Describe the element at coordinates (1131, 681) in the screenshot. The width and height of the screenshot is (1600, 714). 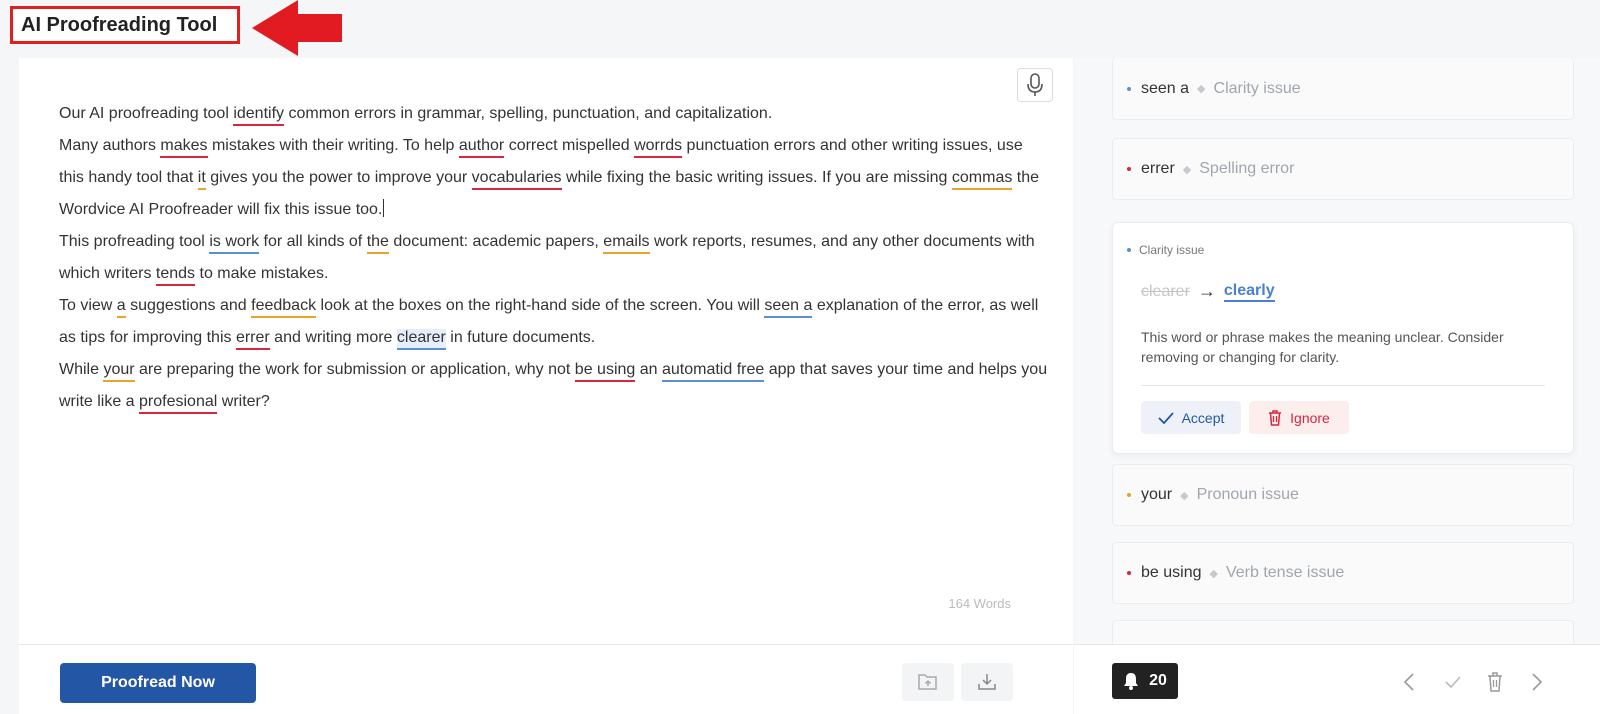
I see `bell-icon` at that location.